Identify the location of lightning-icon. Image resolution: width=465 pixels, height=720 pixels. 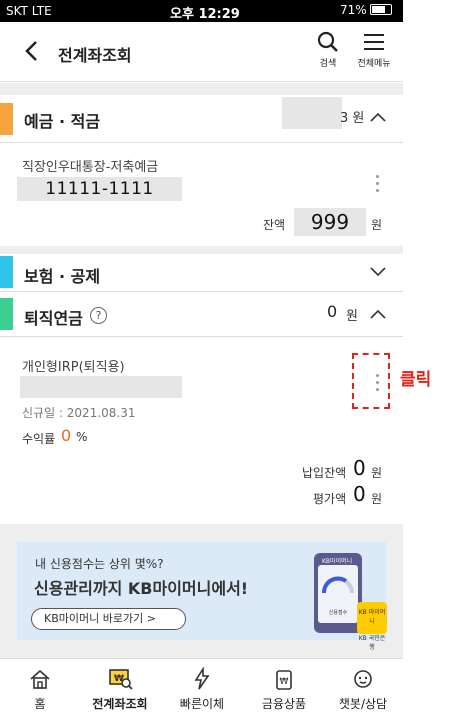
(202, 678).